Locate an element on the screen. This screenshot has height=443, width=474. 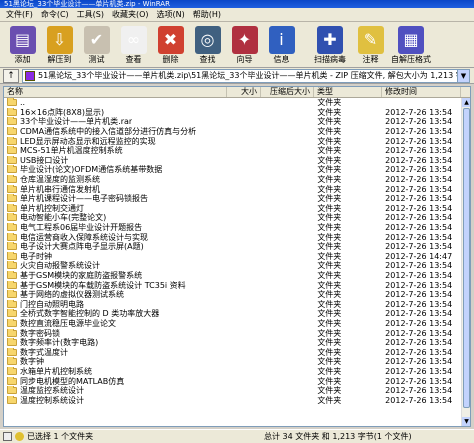
table-row: 火灾自动报警系统设计 文件夹 2012-7-26 13:54 is located at coordinates (232, 266).